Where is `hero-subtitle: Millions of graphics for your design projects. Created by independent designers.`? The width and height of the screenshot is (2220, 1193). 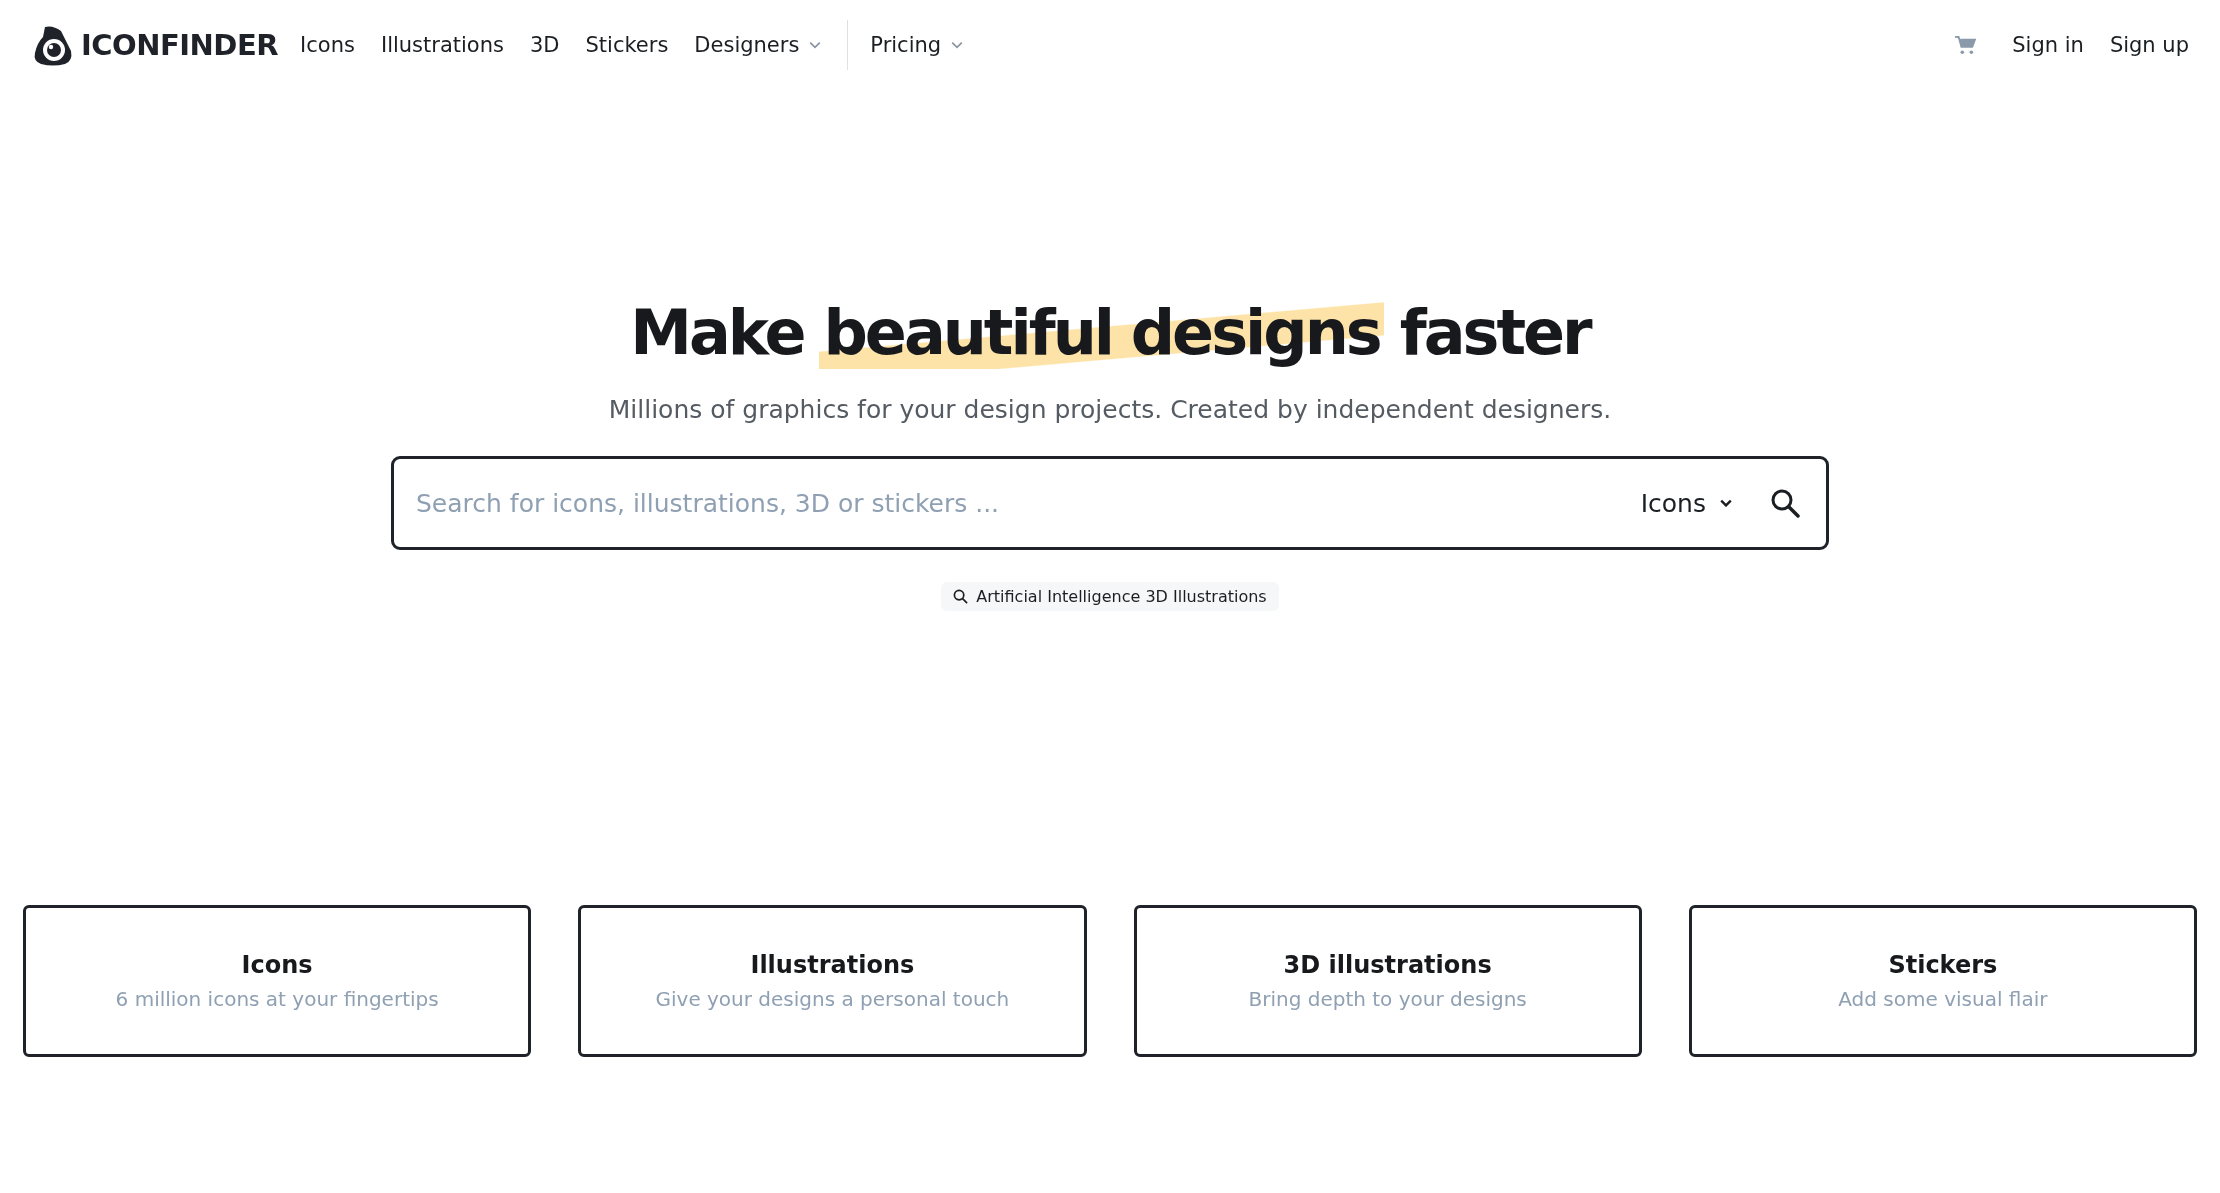
hero-subtitle: Millions of graphics for your design projects. Created by independent designers. is located at coordinates (1110, 409).